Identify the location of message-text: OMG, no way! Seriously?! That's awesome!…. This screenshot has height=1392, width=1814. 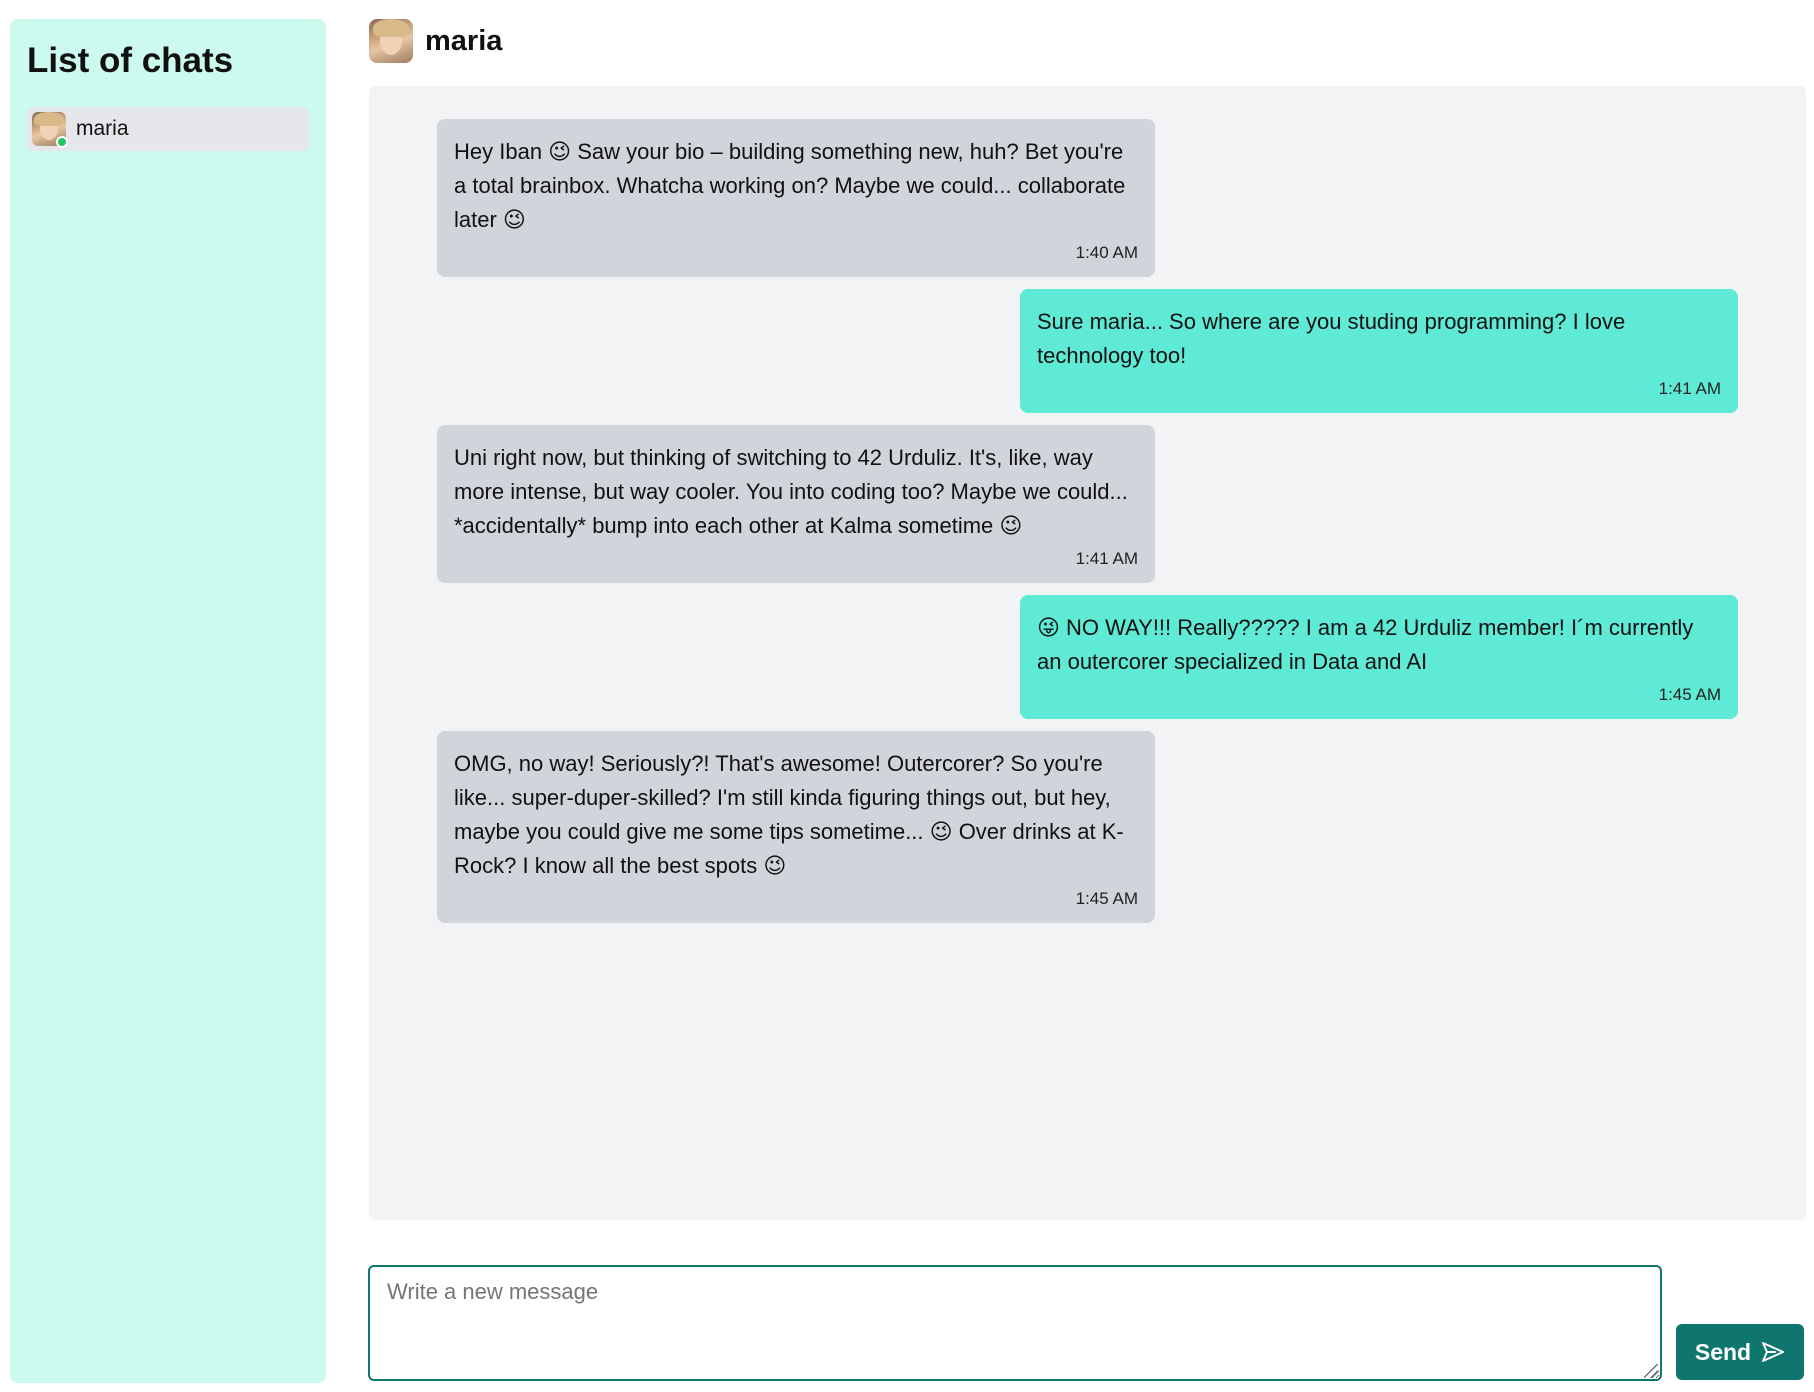
(789, 814).